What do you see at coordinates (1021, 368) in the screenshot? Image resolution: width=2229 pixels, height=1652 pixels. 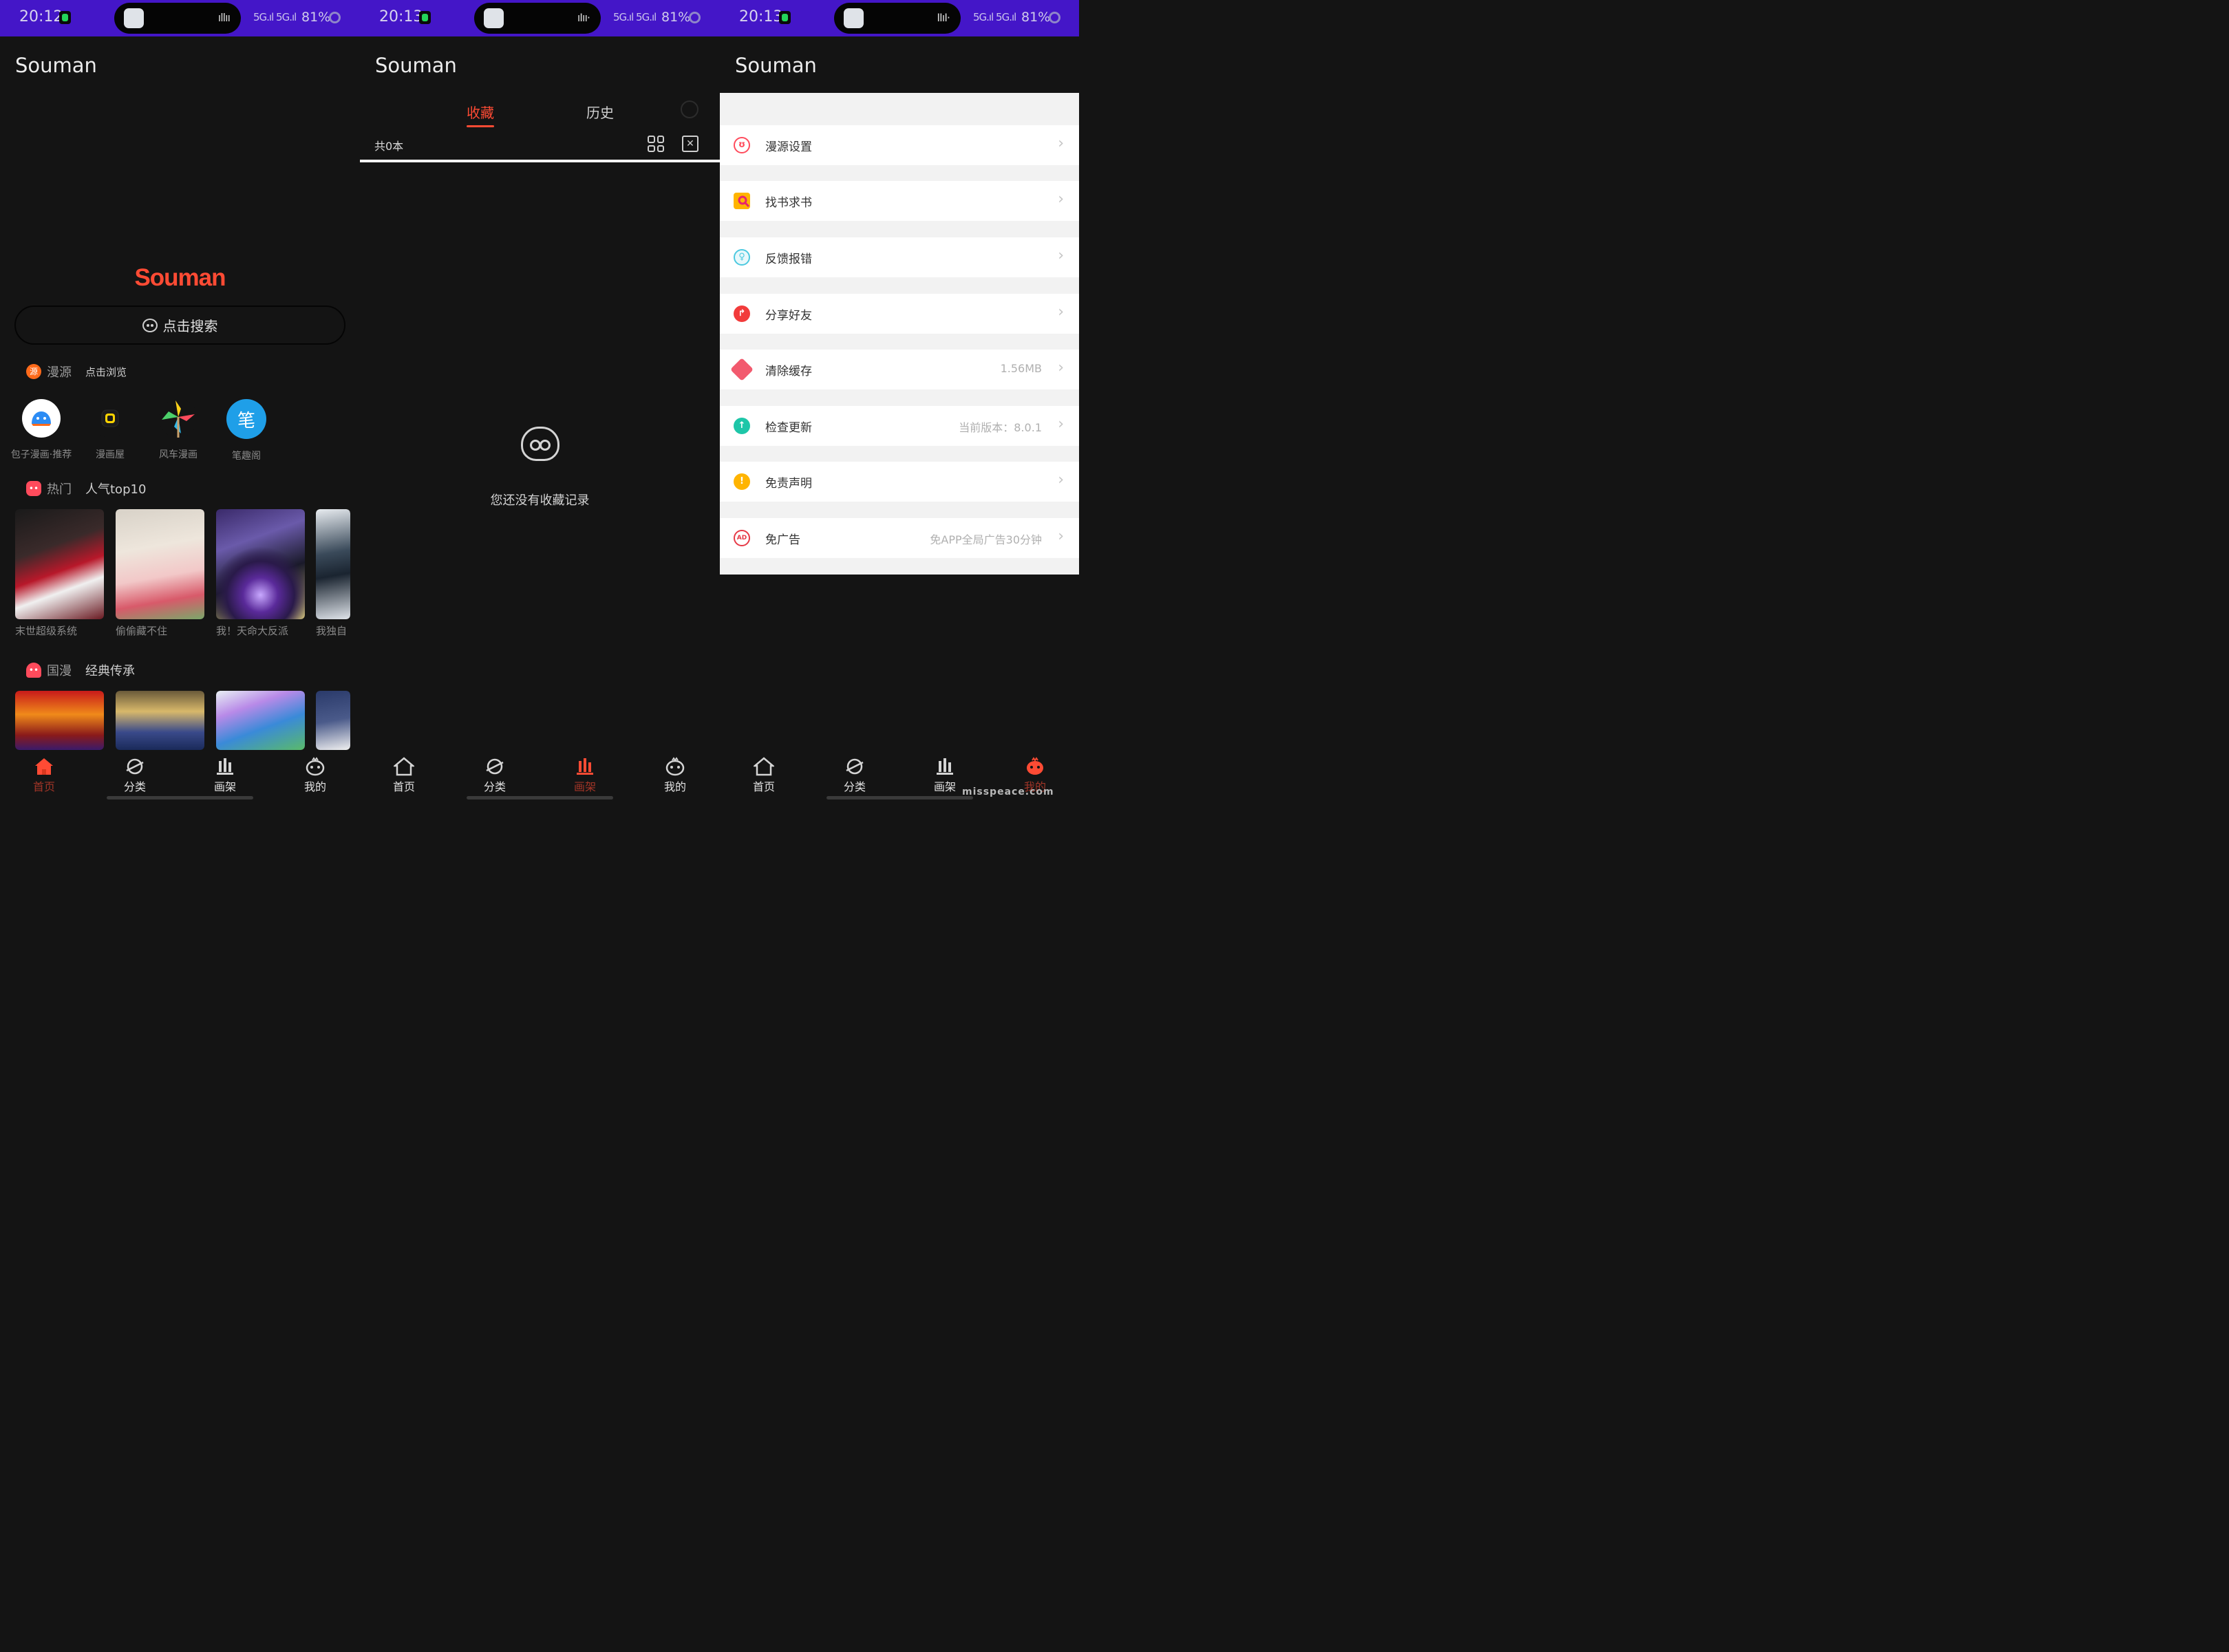 I see `setting-value: 1.56MB` at bounding box center [1021, 368].